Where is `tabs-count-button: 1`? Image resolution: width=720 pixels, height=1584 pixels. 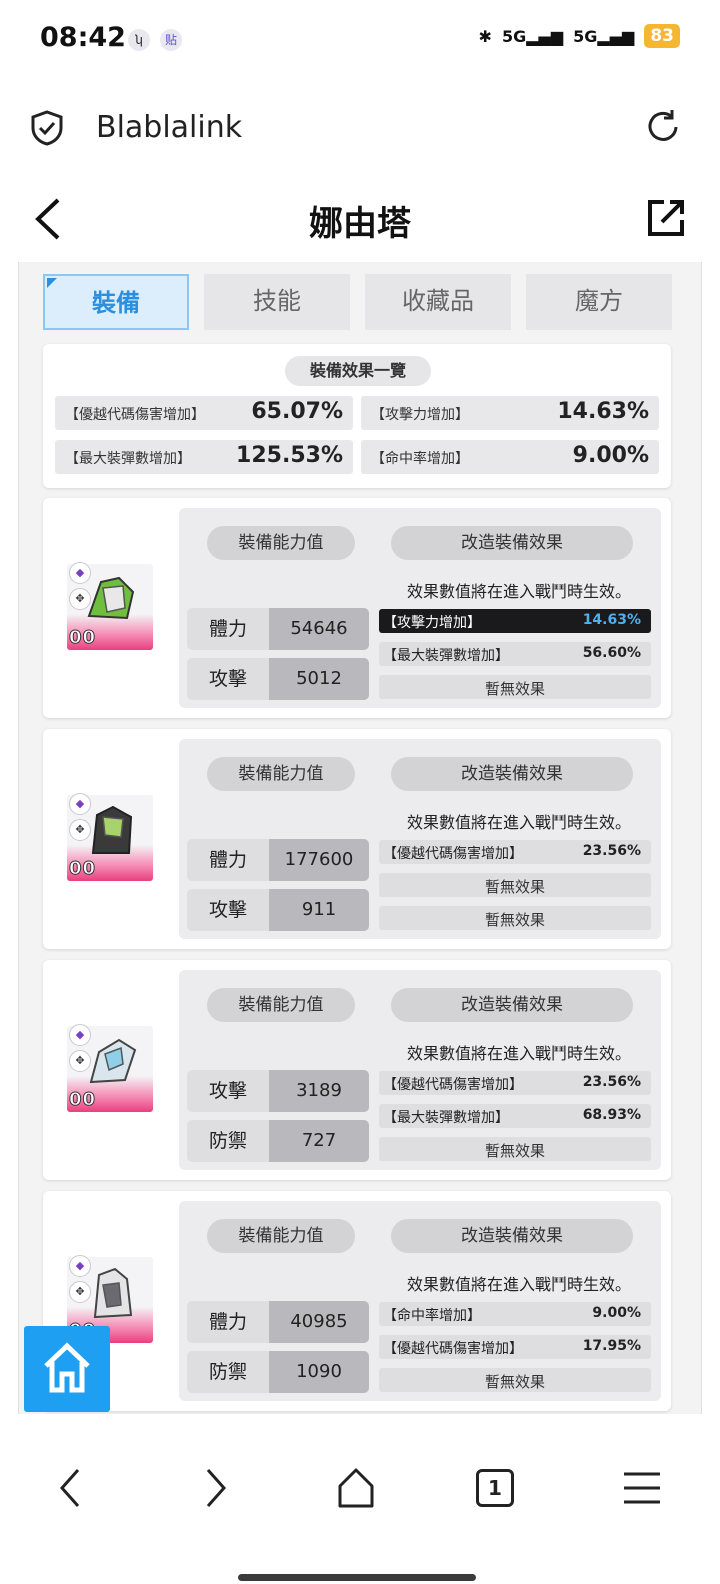 tabs-count-button: 1 is located at coordinates (495, 1488).